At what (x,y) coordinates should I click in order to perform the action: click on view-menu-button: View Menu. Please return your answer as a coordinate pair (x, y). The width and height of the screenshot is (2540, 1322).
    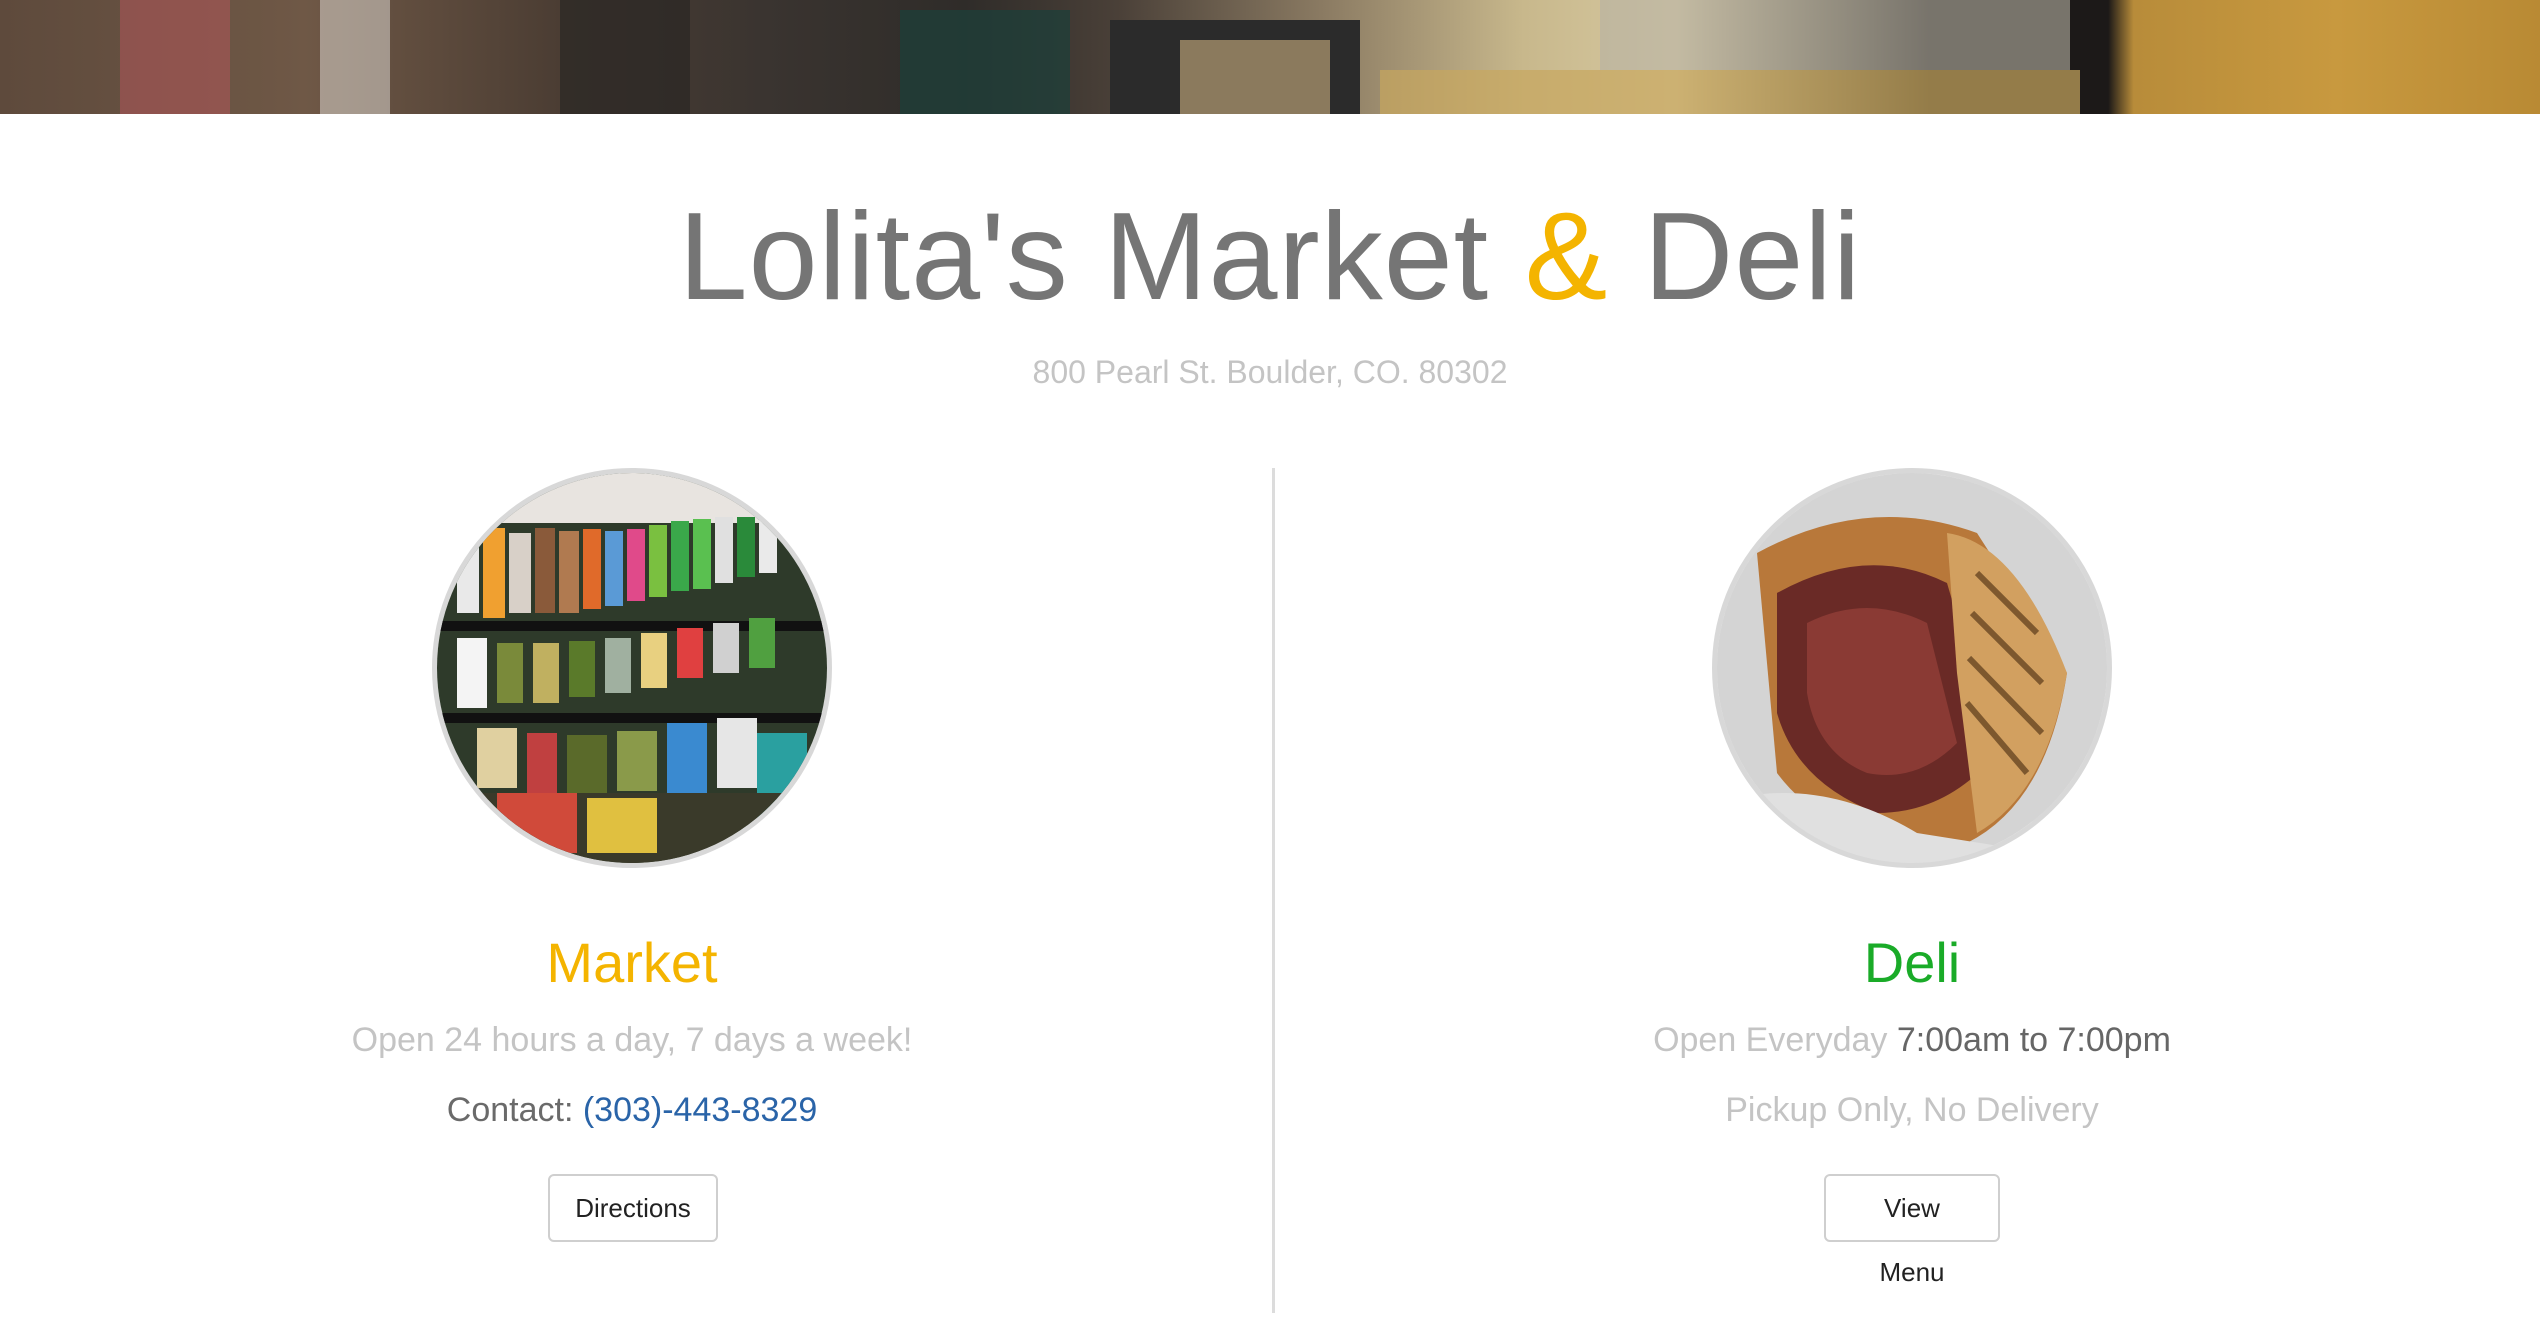
    Looking at the image, I should click on (1912, 1230).